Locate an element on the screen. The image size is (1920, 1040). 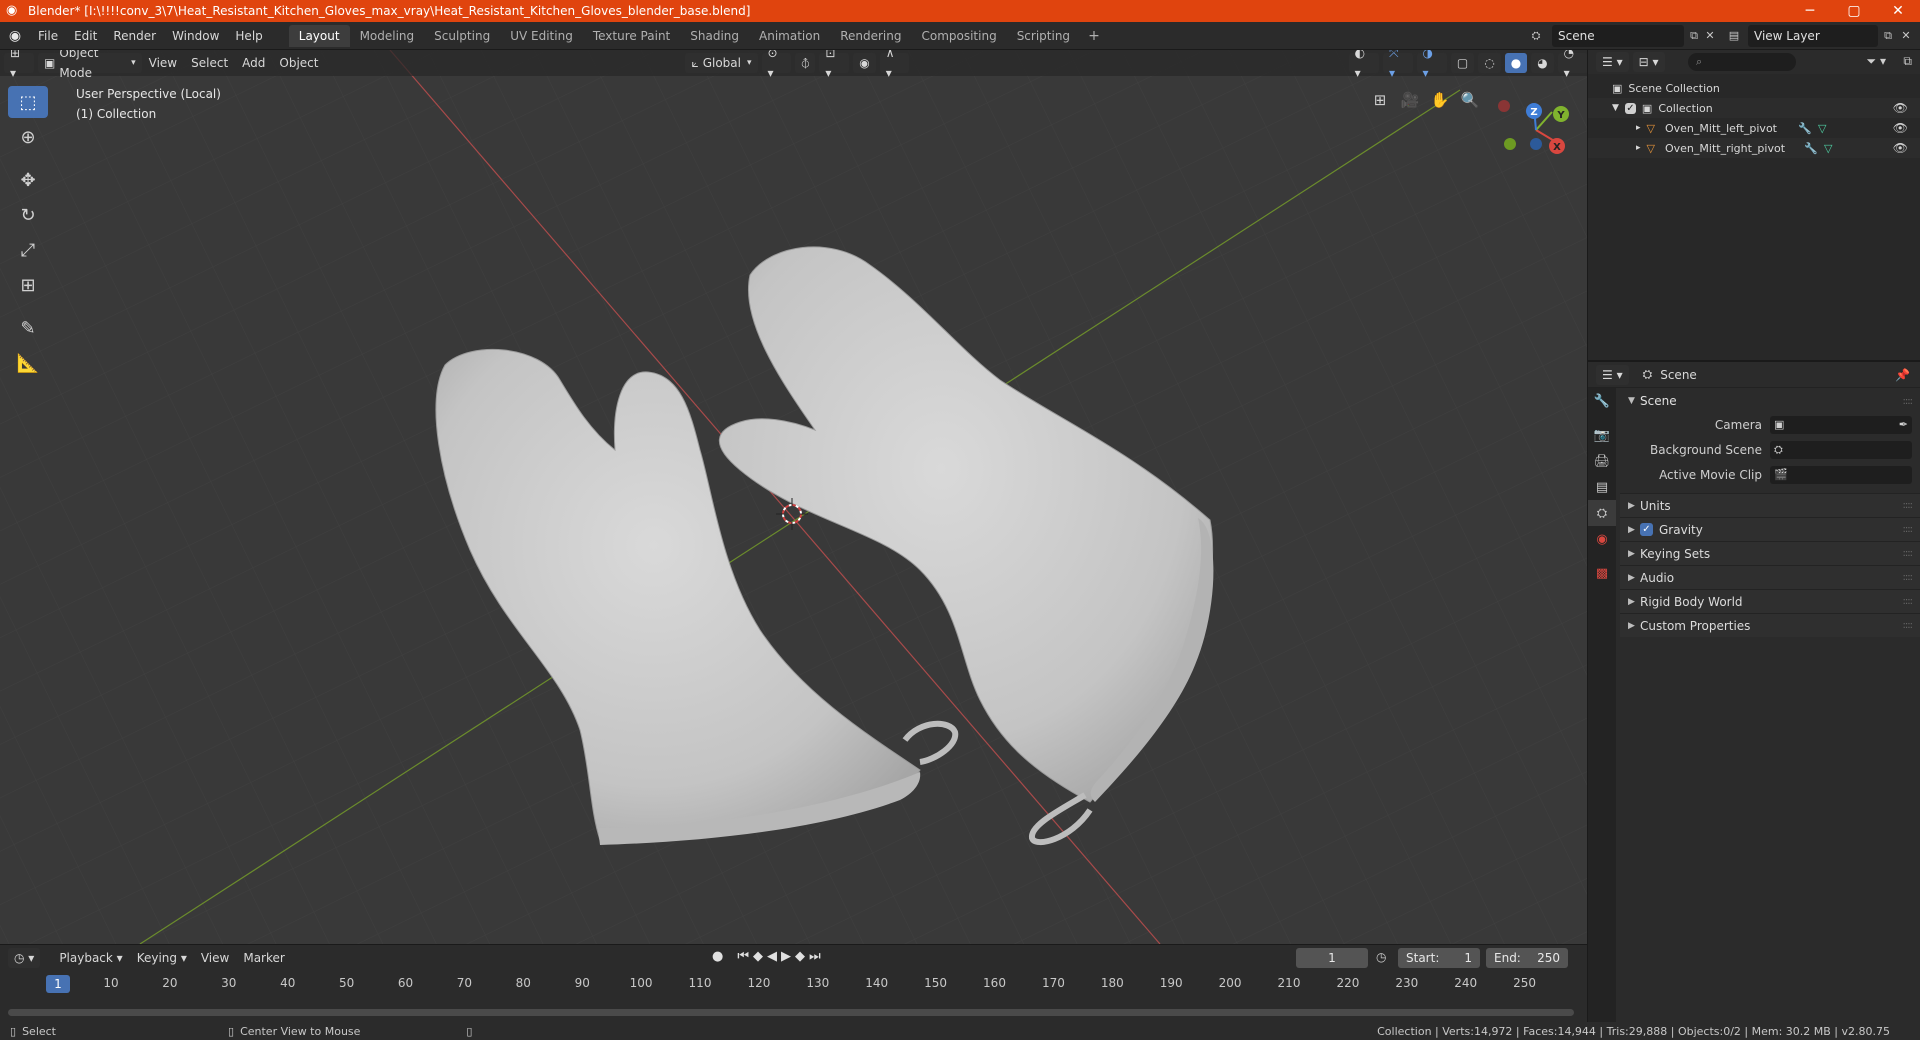
new-view-layer-icon: ⧉ is located at coordinates (1888, 36).